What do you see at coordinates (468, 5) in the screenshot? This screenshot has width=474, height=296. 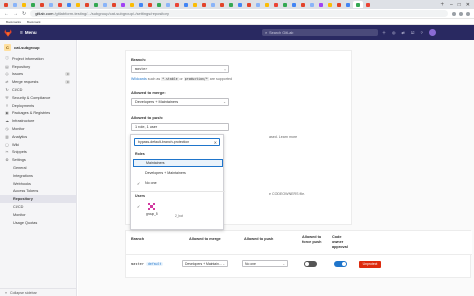 I see `close-icon: ✕` at bounding box center [468, 5].